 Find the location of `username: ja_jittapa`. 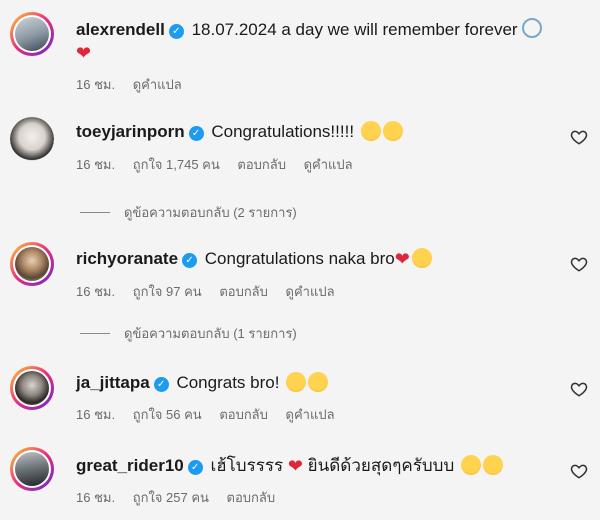

username: ja_jittapa is located at coordinates (113, 382).